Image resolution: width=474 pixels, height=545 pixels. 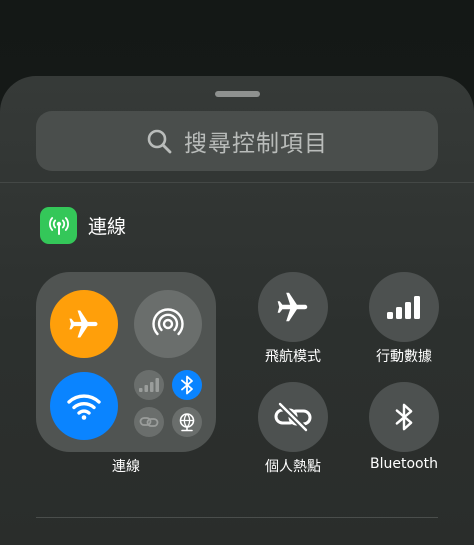 I want to click on personal-hotspot-tile-label: 個人熱點, so click(x=293, y=467).